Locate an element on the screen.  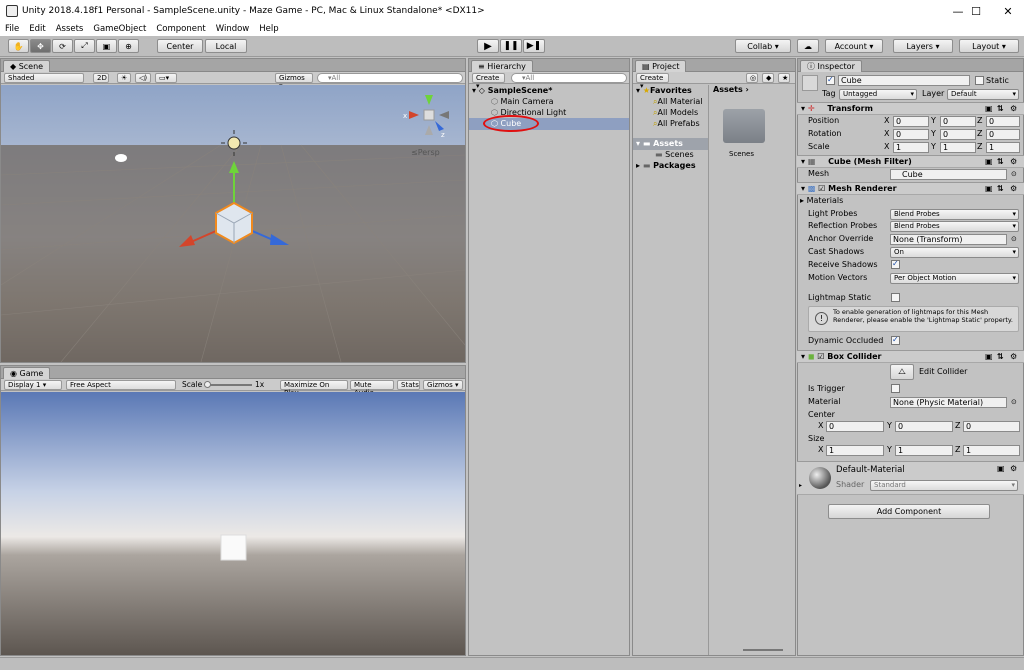
2d-toggle: 2D is located at coordinates (101, 78).